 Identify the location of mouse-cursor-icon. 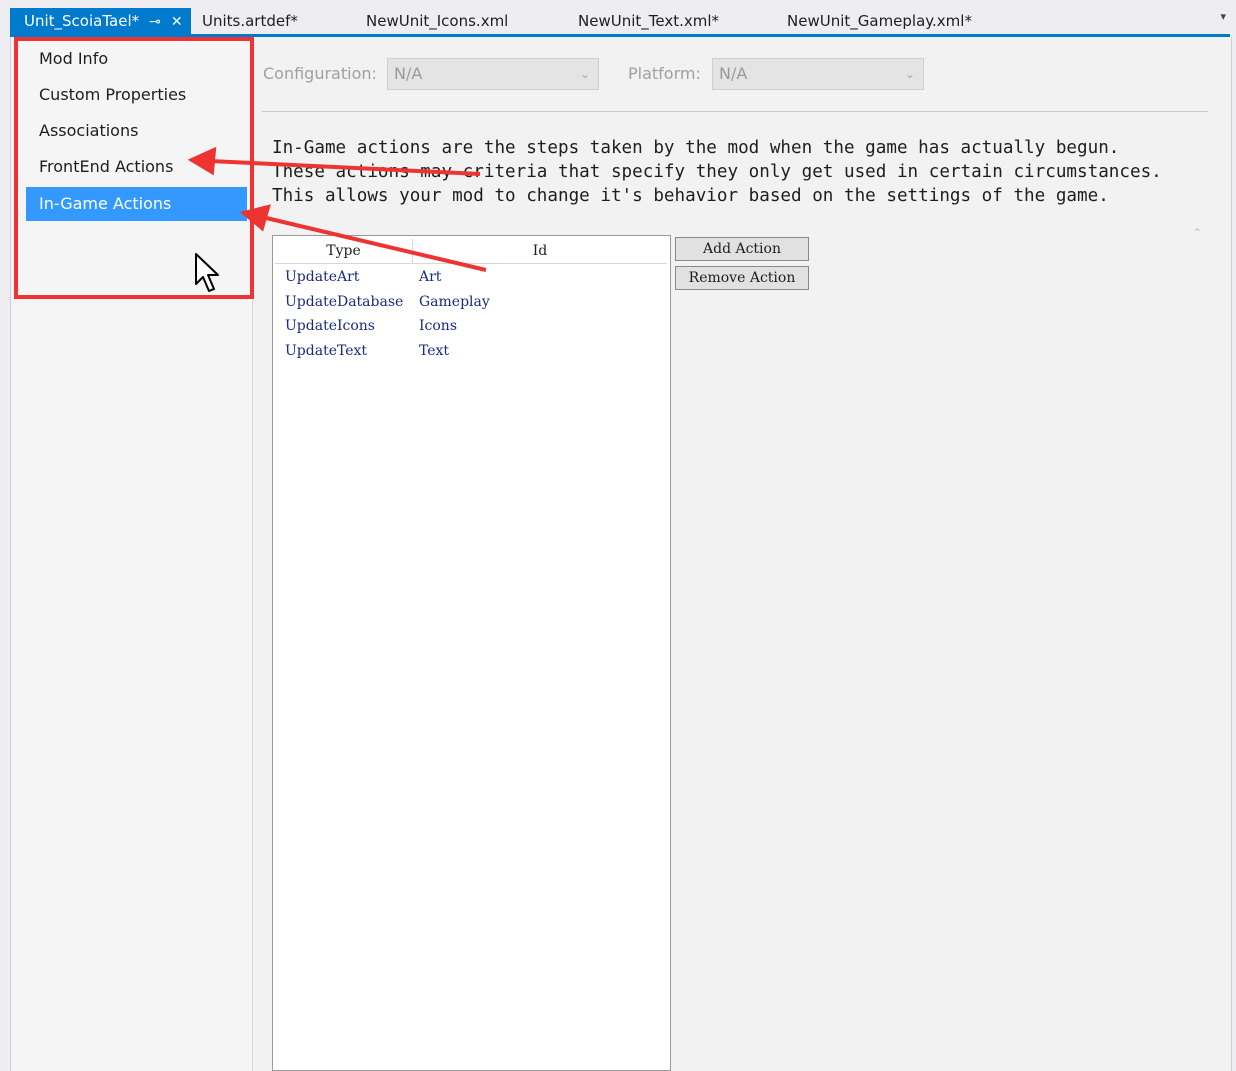
(207, 272).